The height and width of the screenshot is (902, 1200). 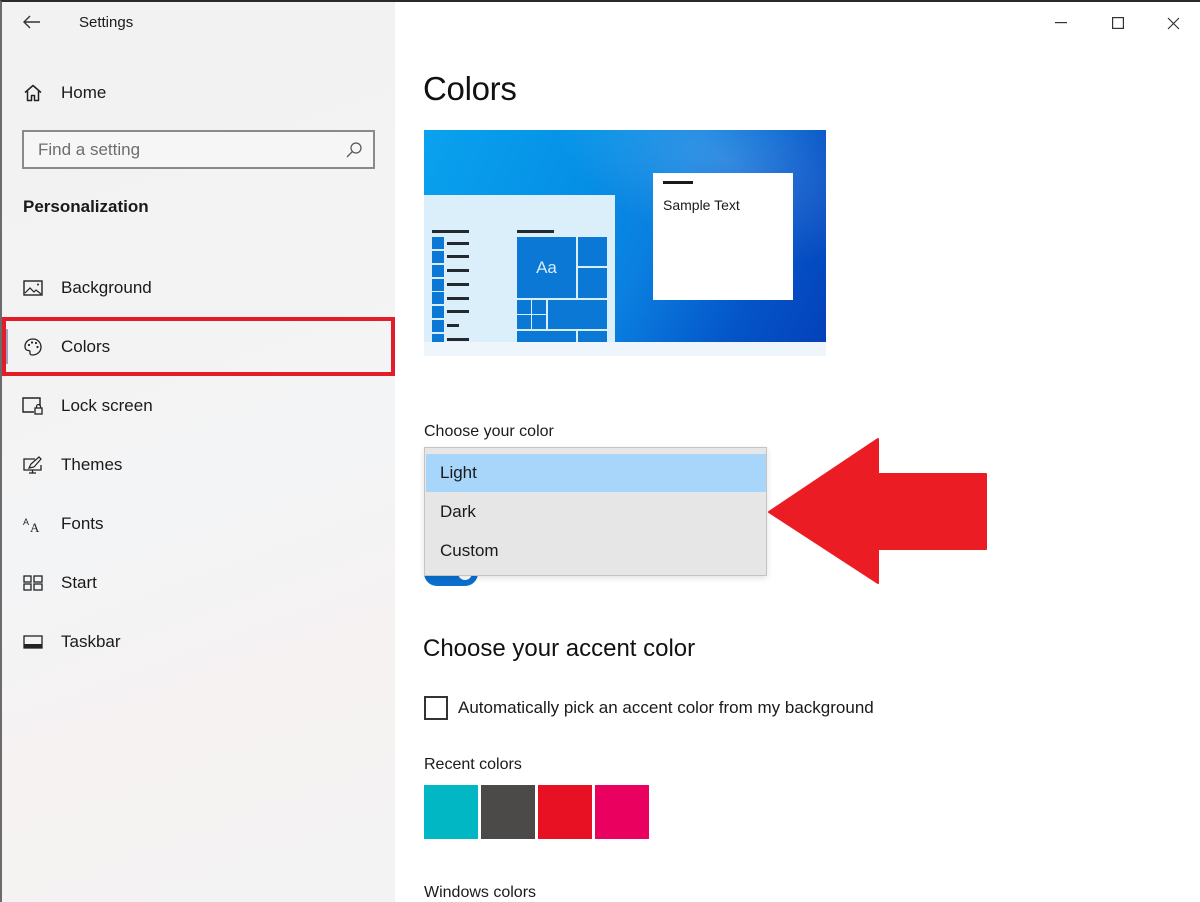 I want to click on red-arrow-annotation, so click(x=877, y=511).